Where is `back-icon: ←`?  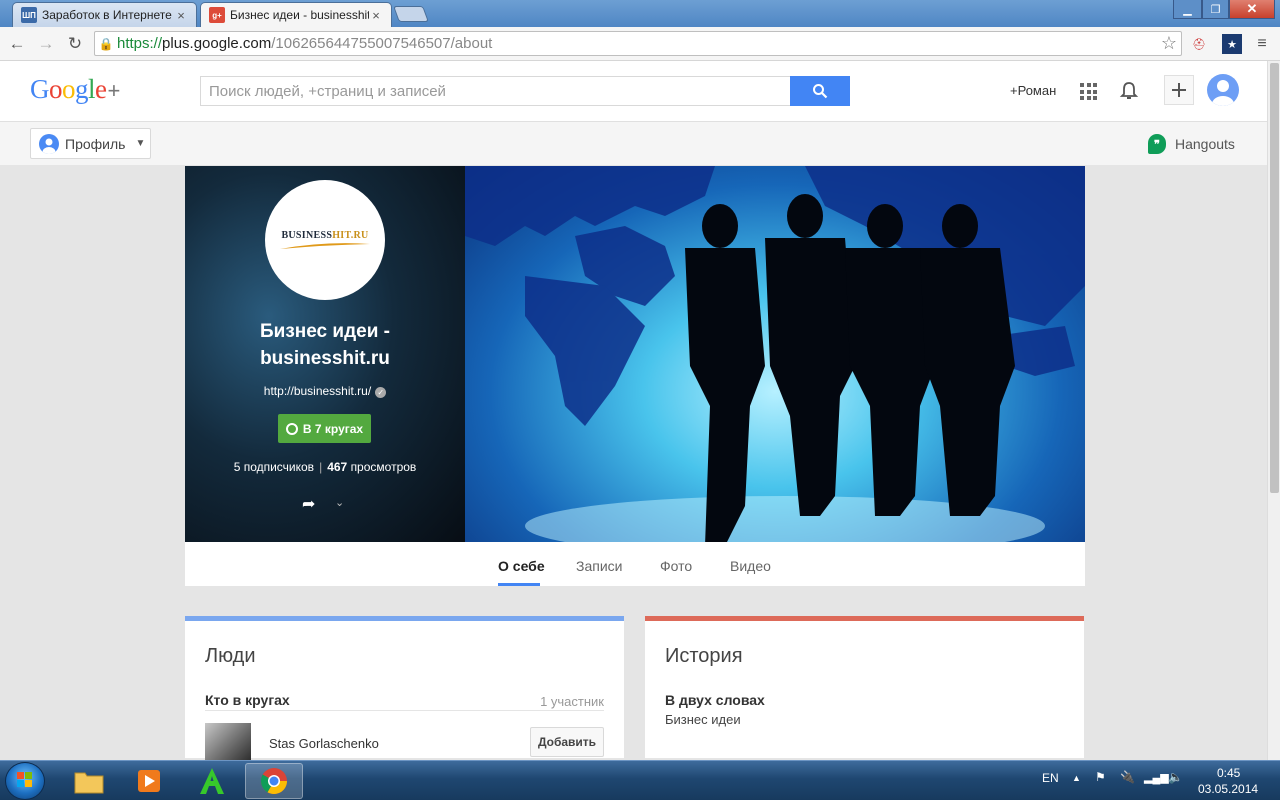 back-icon: ← is located at coordinates (17, 44).